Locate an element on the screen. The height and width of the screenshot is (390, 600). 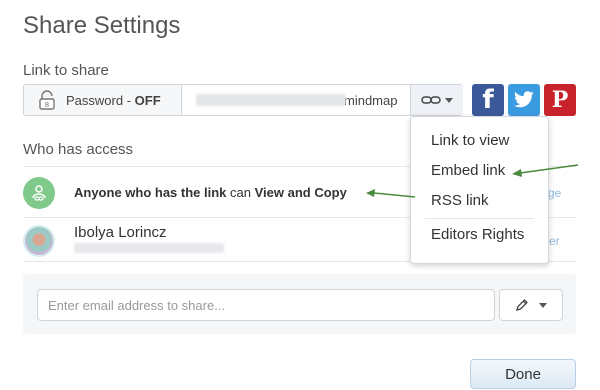
arrow-to-access-text is located at coordinates (391, 193).